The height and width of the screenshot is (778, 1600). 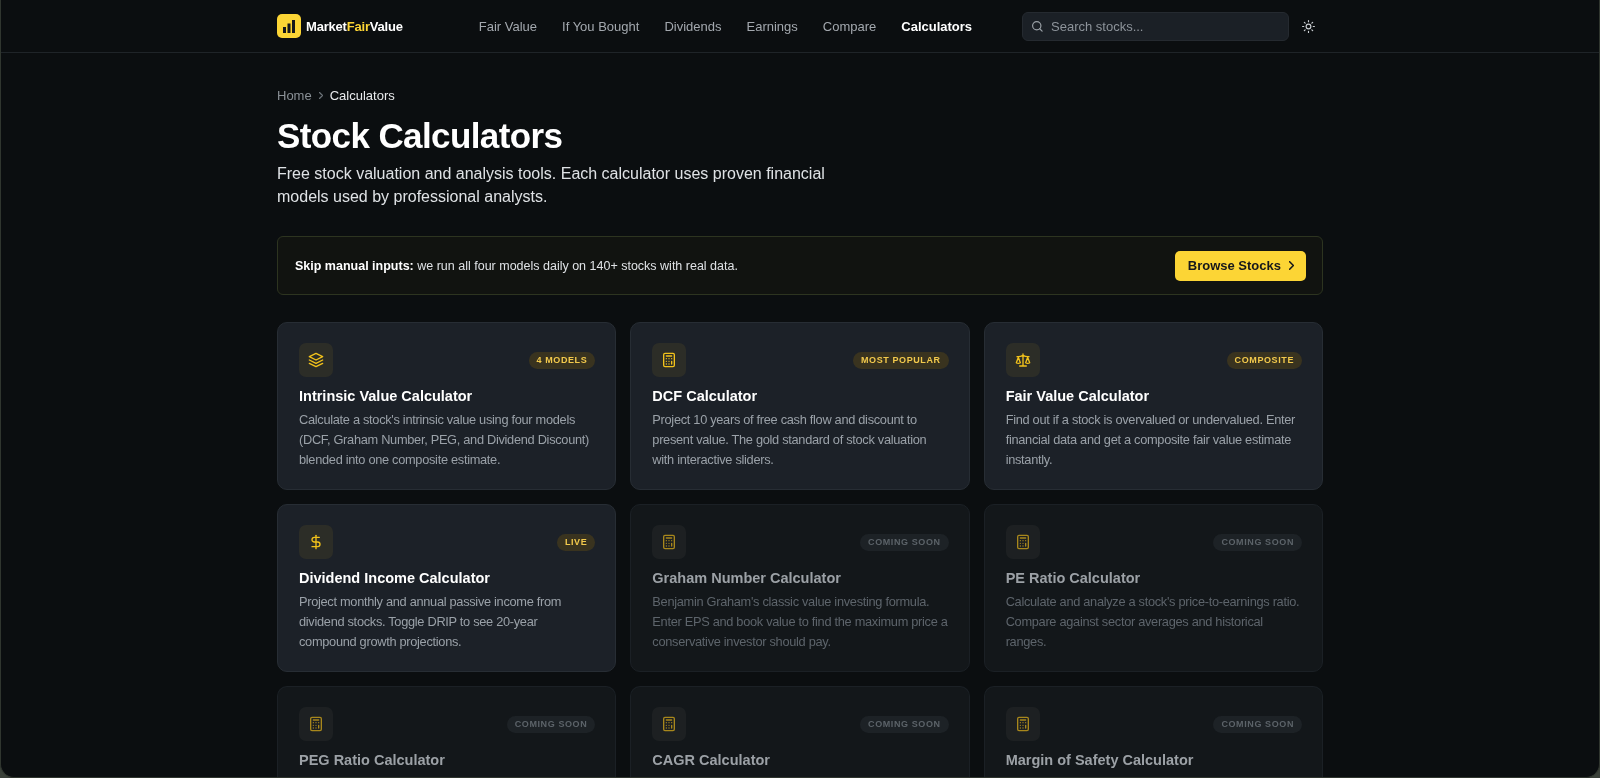 What do you see at coordinates (1073, 578) in the screenshot?
I see `card-title: PE Ratio Calculator` at bounding box center [1073, 578].